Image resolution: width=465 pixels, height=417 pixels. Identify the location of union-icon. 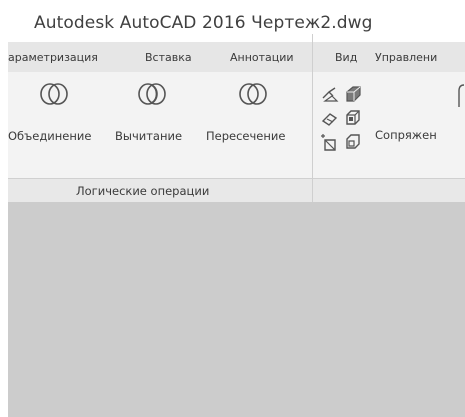
(54, 94).